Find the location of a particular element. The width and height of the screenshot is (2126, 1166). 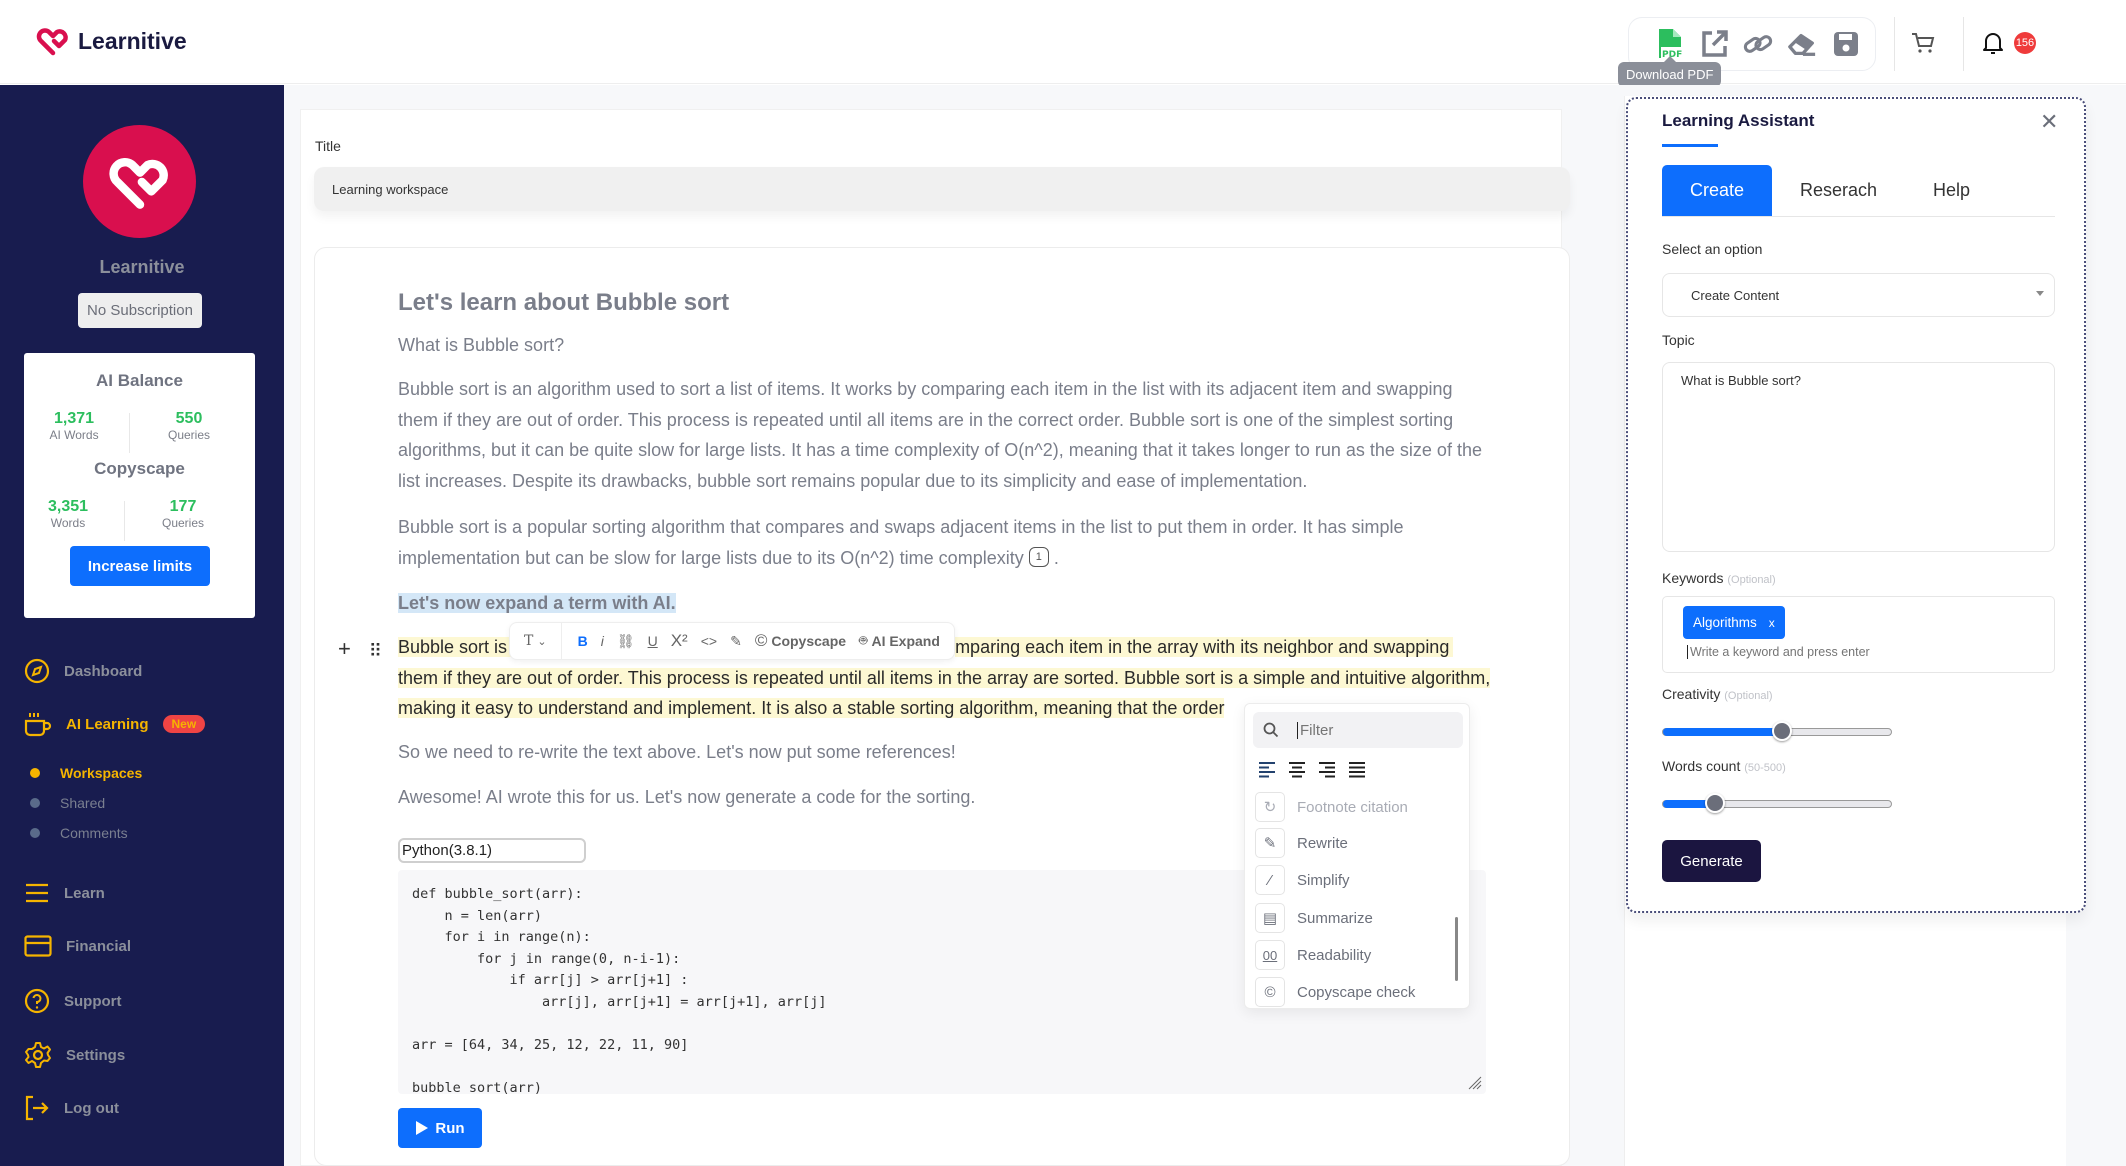

menu-item-simplify: ⁄ Simplify is located at coordinates (1302, 880).